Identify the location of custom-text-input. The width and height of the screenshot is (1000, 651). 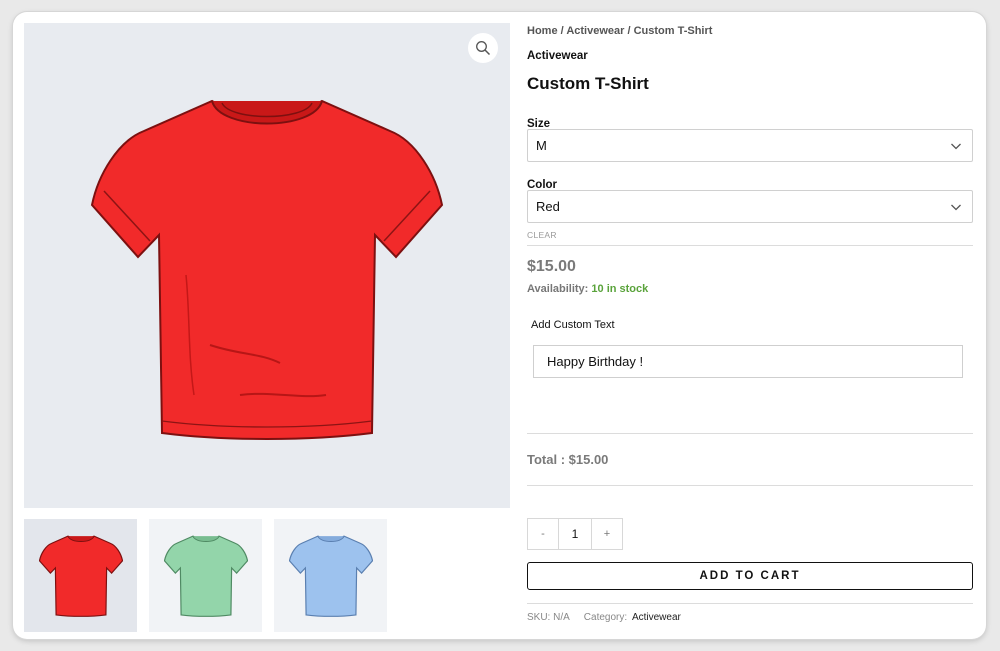
(748, 361).